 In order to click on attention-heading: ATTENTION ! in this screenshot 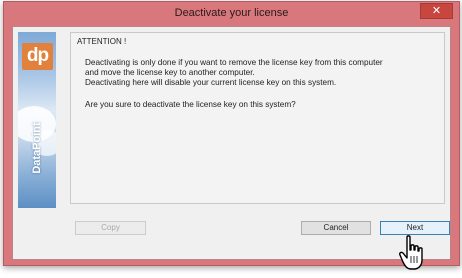, I will do `click(102, 41)`.